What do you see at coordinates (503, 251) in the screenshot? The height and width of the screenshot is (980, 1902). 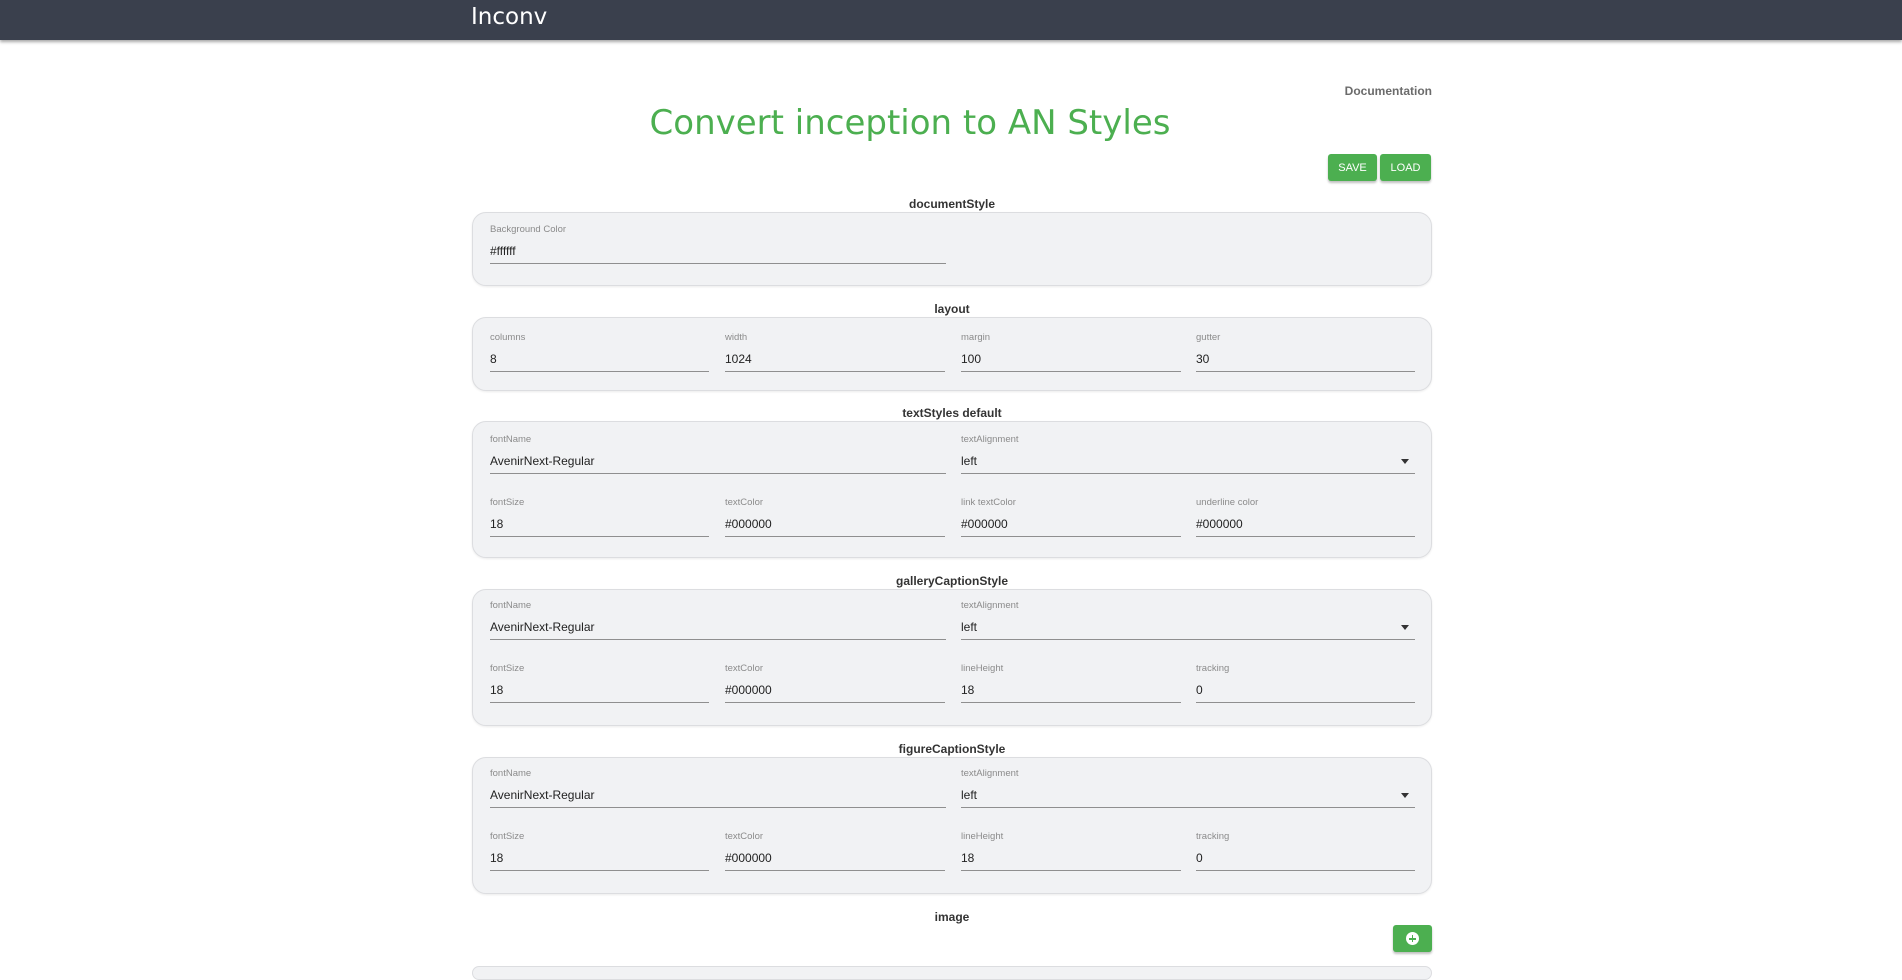 I see `background-color-value: #ffffff` at bounding box center [503, 251].